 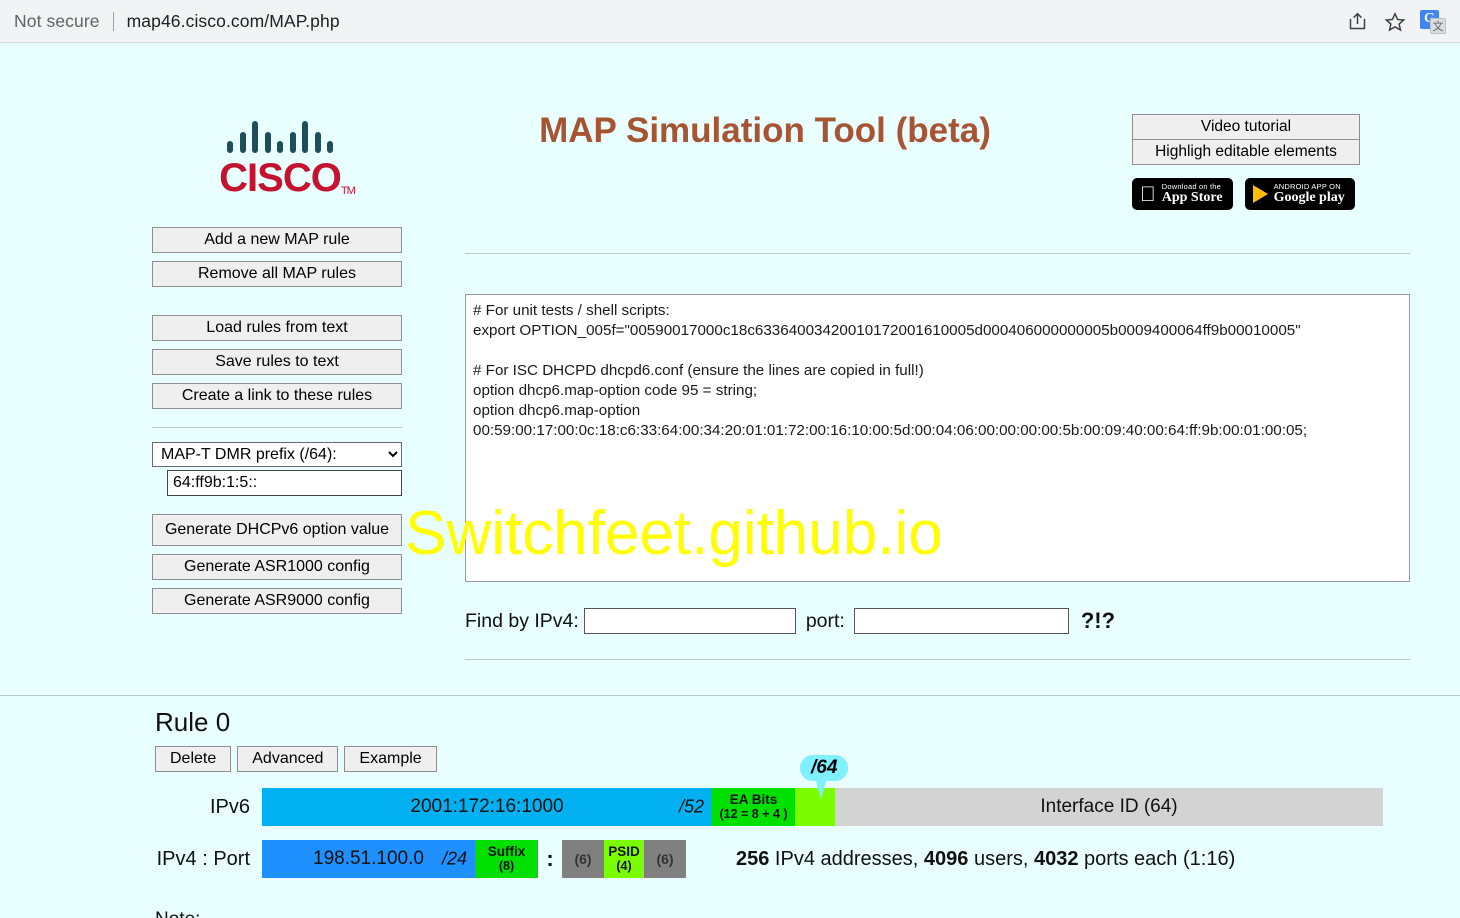 I want to click on dmr-prefix-input, so click(x=284, y=483).